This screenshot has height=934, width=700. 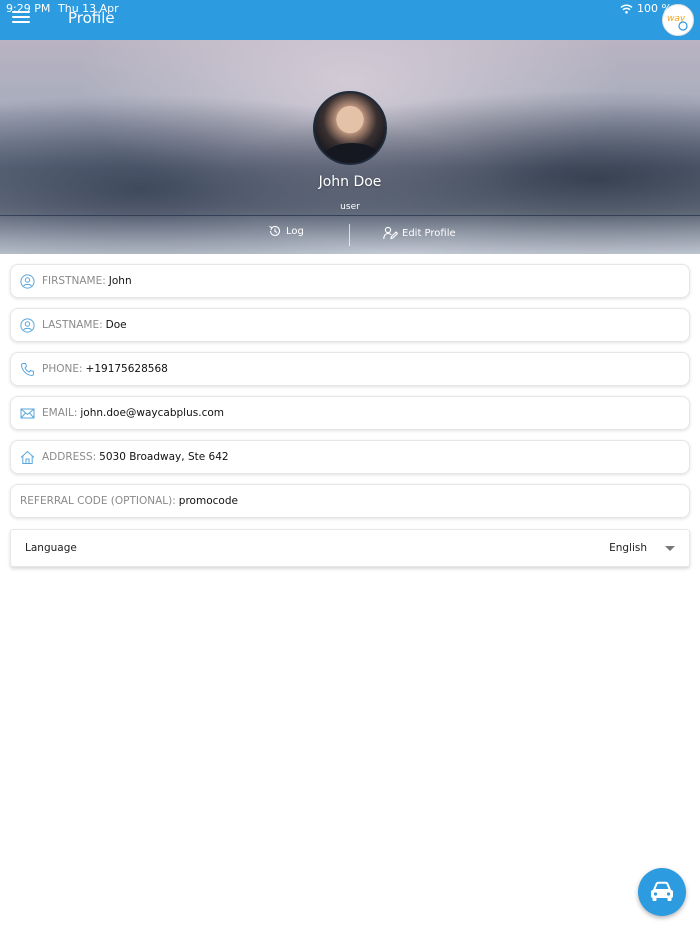 I want to click on referral-code-field: REFERRAL CODE (OPTIONAL): promocode, so click(x=350, y=501).